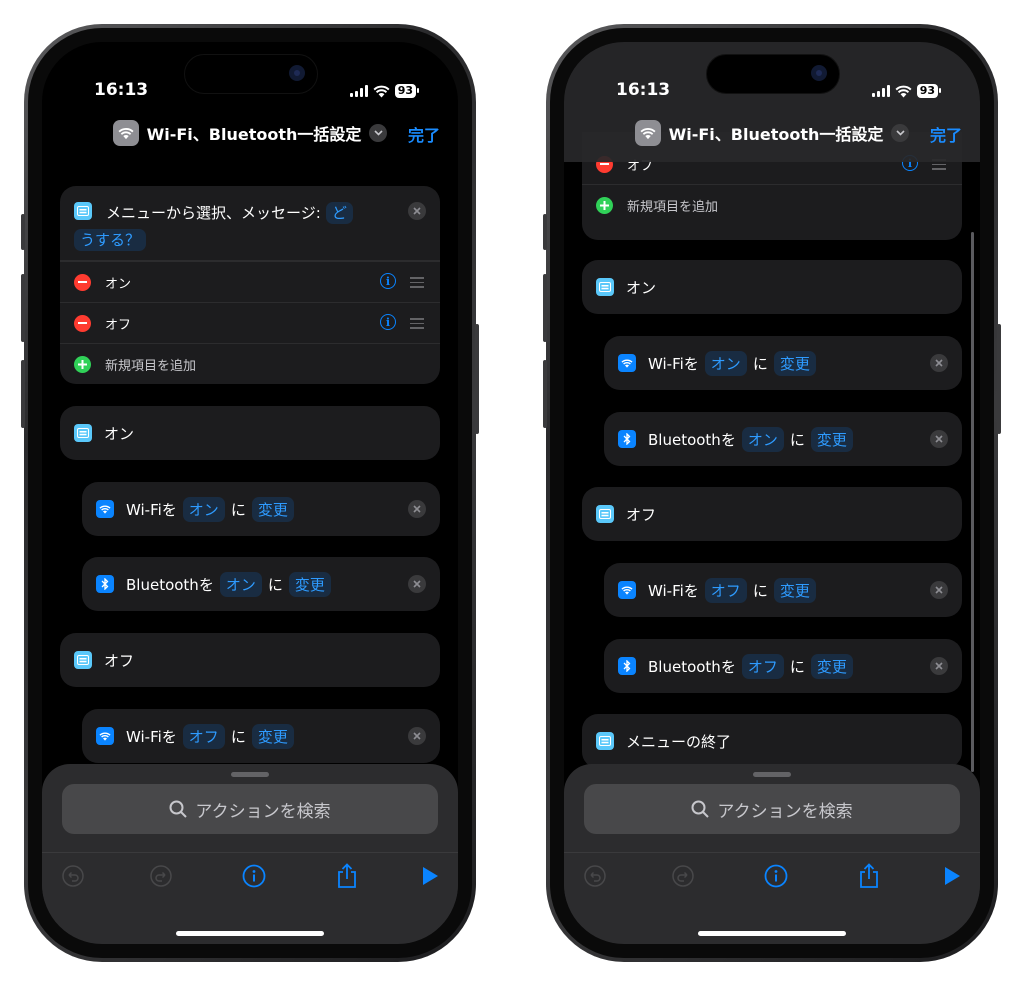  I want to click on choose-from-menu-action: メニューから選択、メッセージ: ど うする？ オン i オフ i 新規項目を追加, so click(250, 285).